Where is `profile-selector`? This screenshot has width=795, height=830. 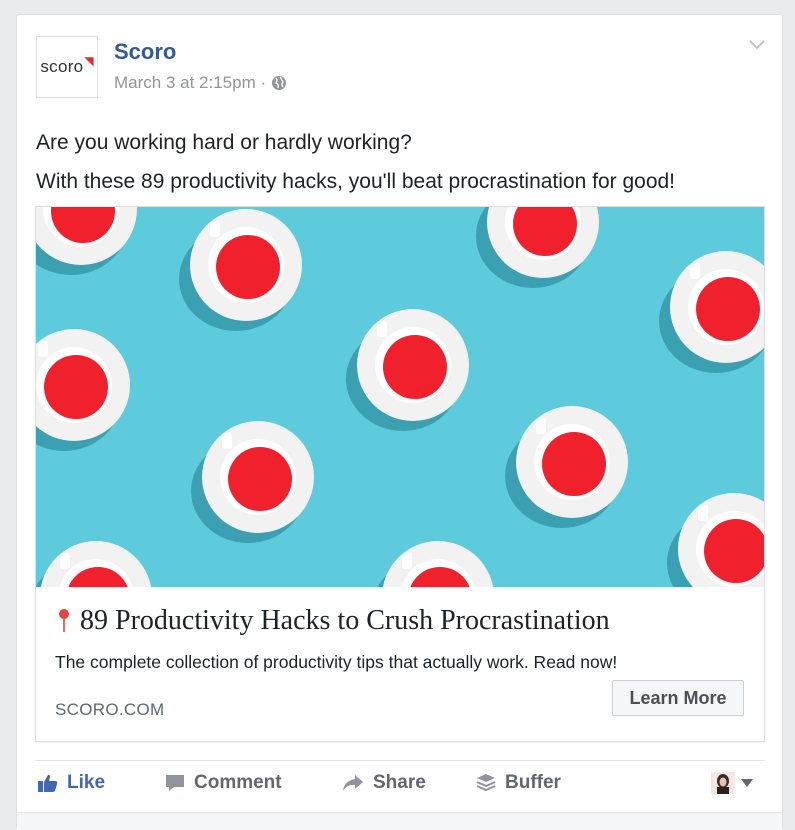
profile-selector is located at coordinates (732, 783).